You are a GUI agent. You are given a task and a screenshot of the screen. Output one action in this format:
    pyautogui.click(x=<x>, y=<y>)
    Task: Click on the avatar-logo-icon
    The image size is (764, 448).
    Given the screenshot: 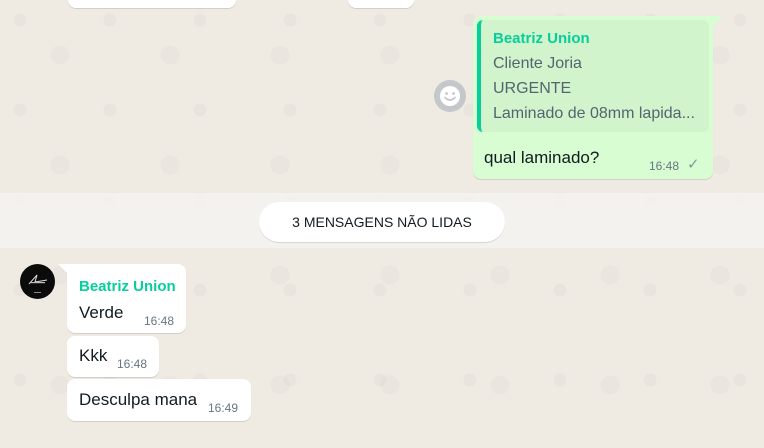 What is the action you would take?
    pyautogui.click(x=38, y=283)
    